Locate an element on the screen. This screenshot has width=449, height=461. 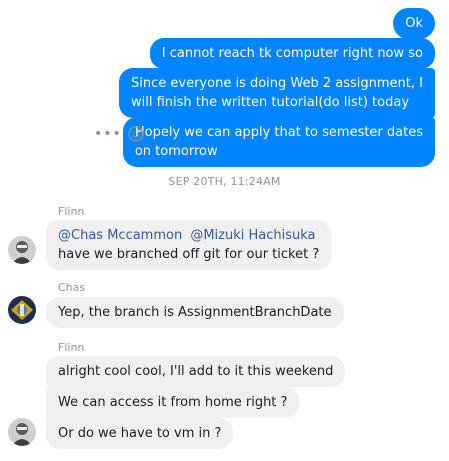
message-mentions-line: @Chas Mccammon @Mizuki Hachisuka is located at coordinates (188, 235).